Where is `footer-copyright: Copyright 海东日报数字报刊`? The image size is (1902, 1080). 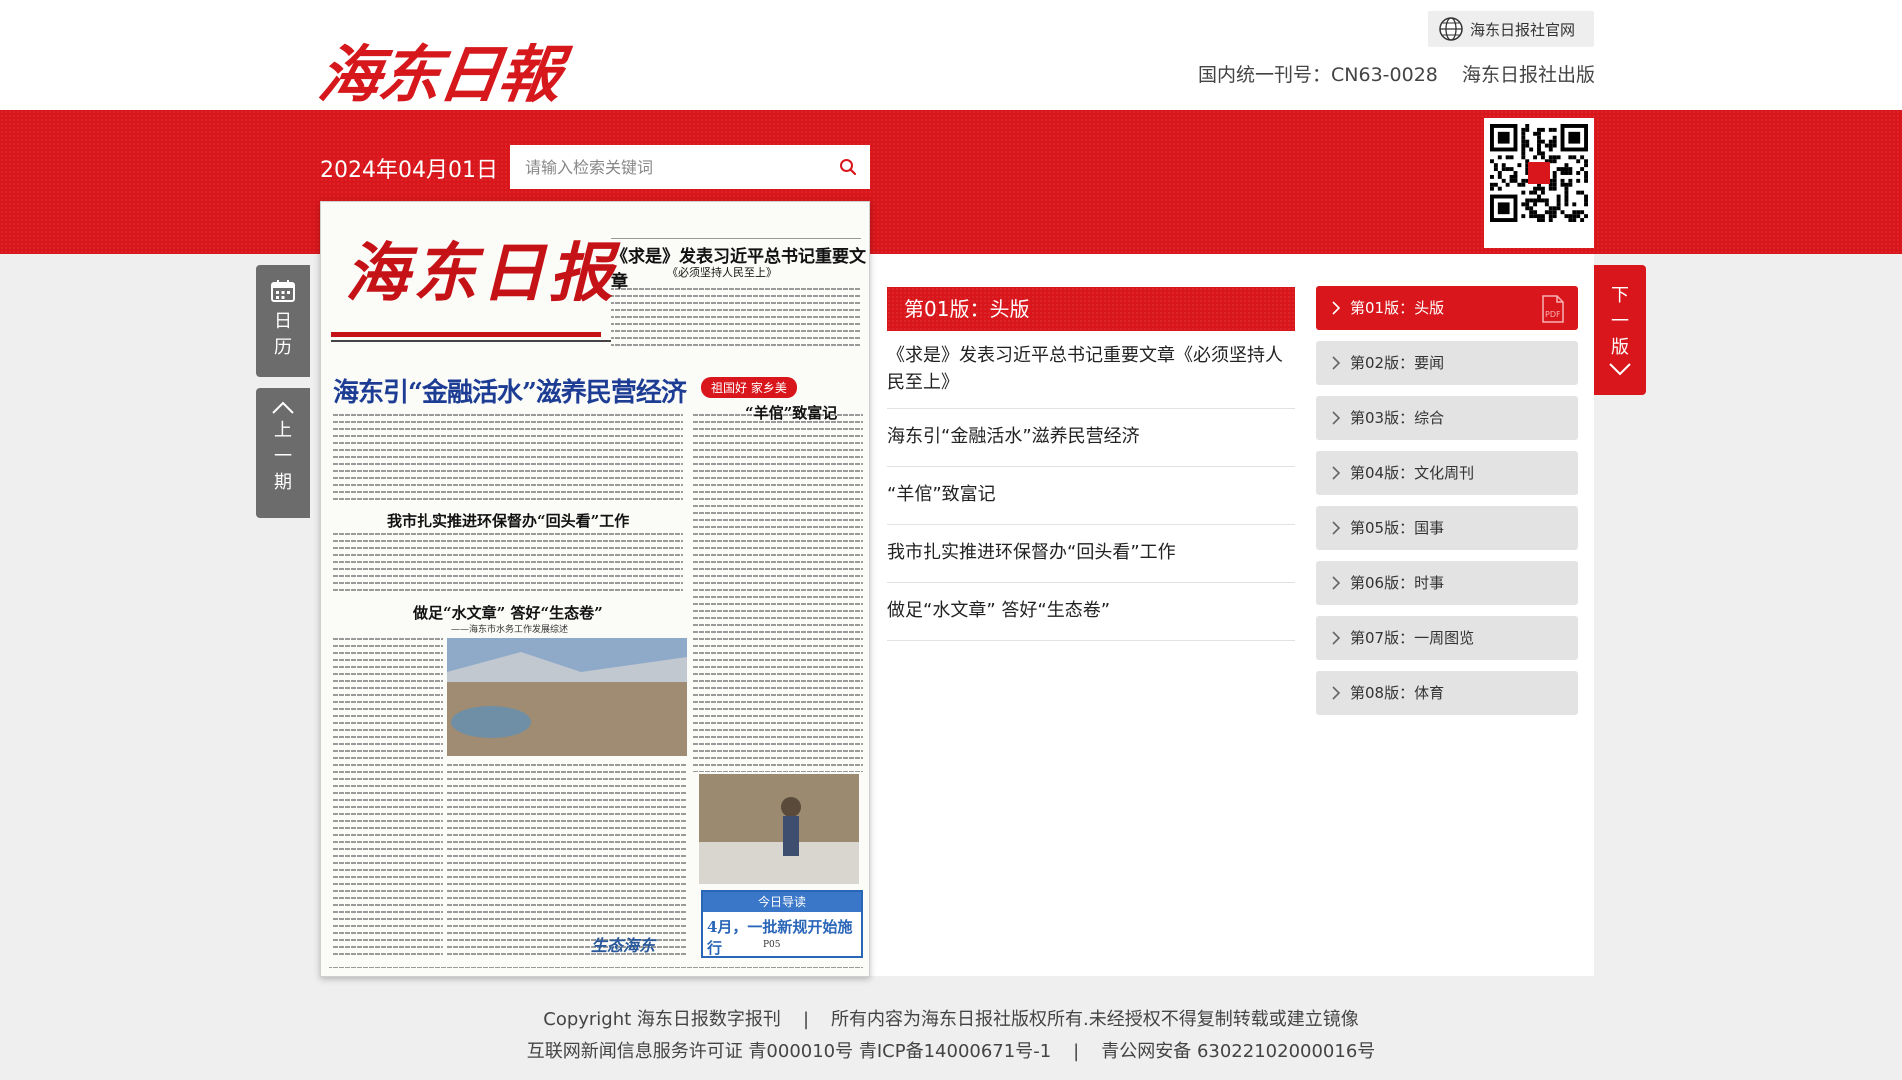
footer-copyright: Copyright 海东日报数字报刊 is located at coordinates (662, 1019).